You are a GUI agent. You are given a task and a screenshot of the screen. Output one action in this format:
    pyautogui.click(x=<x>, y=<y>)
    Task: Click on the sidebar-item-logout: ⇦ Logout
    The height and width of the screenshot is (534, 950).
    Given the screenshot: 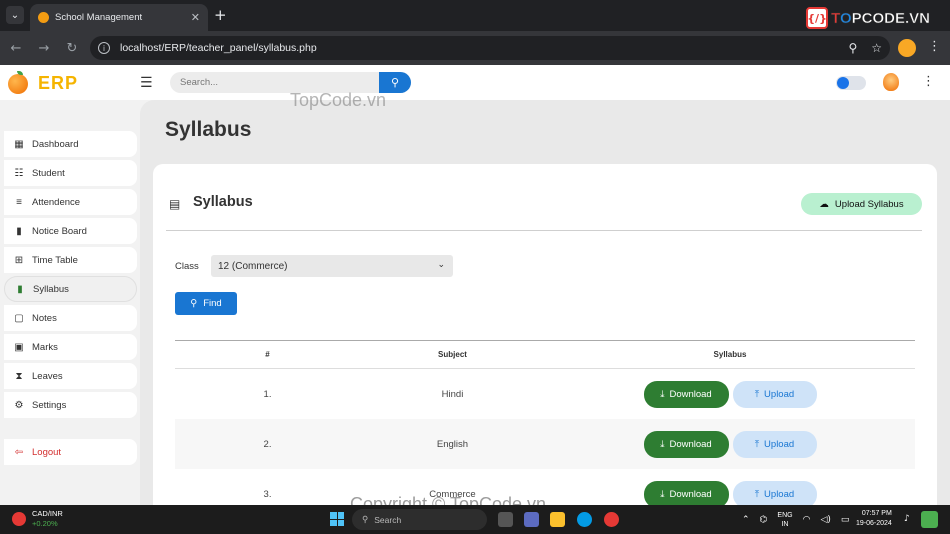 What is the action you would take?
    pyautogui.click(x=70, y=452)
    